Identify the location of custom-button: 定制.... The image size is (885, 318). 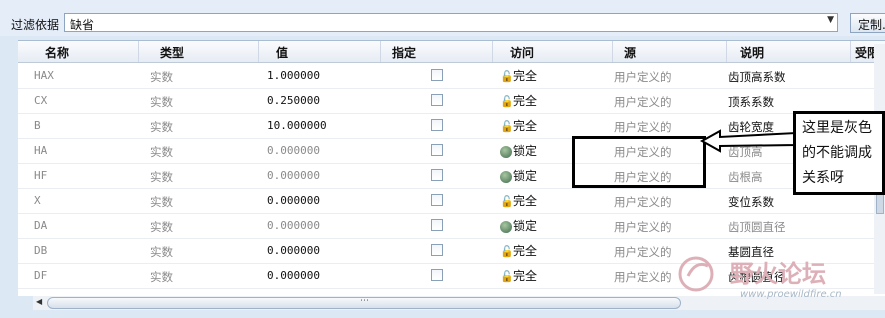
(867, 23).